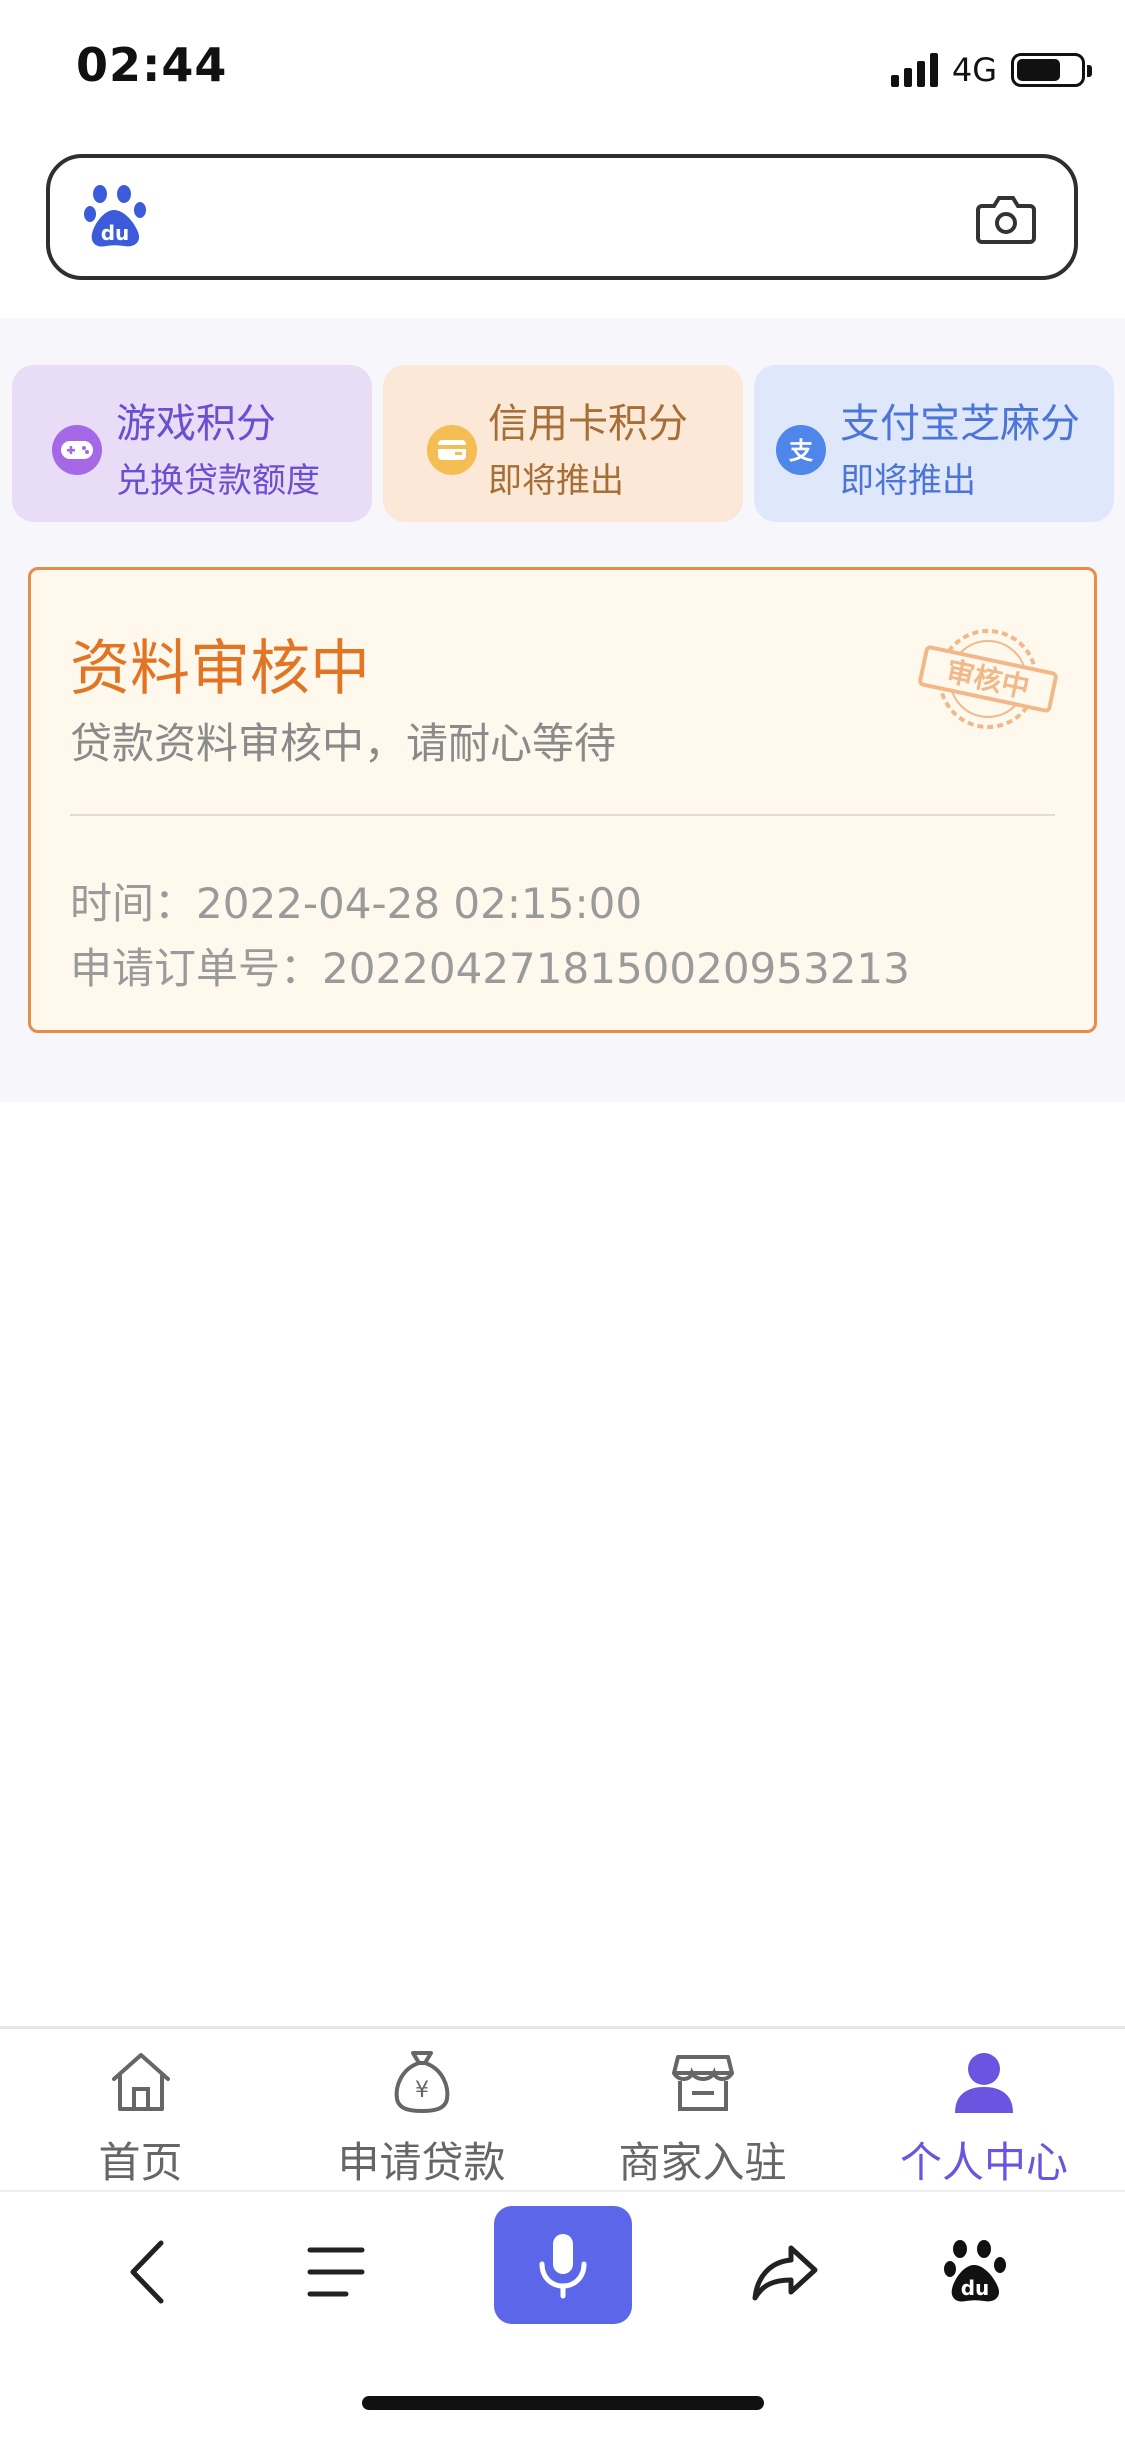 The height and width of the screenshot is (2438, 1125). I want to click on review-title: 资料审核中, so click(220, 669).